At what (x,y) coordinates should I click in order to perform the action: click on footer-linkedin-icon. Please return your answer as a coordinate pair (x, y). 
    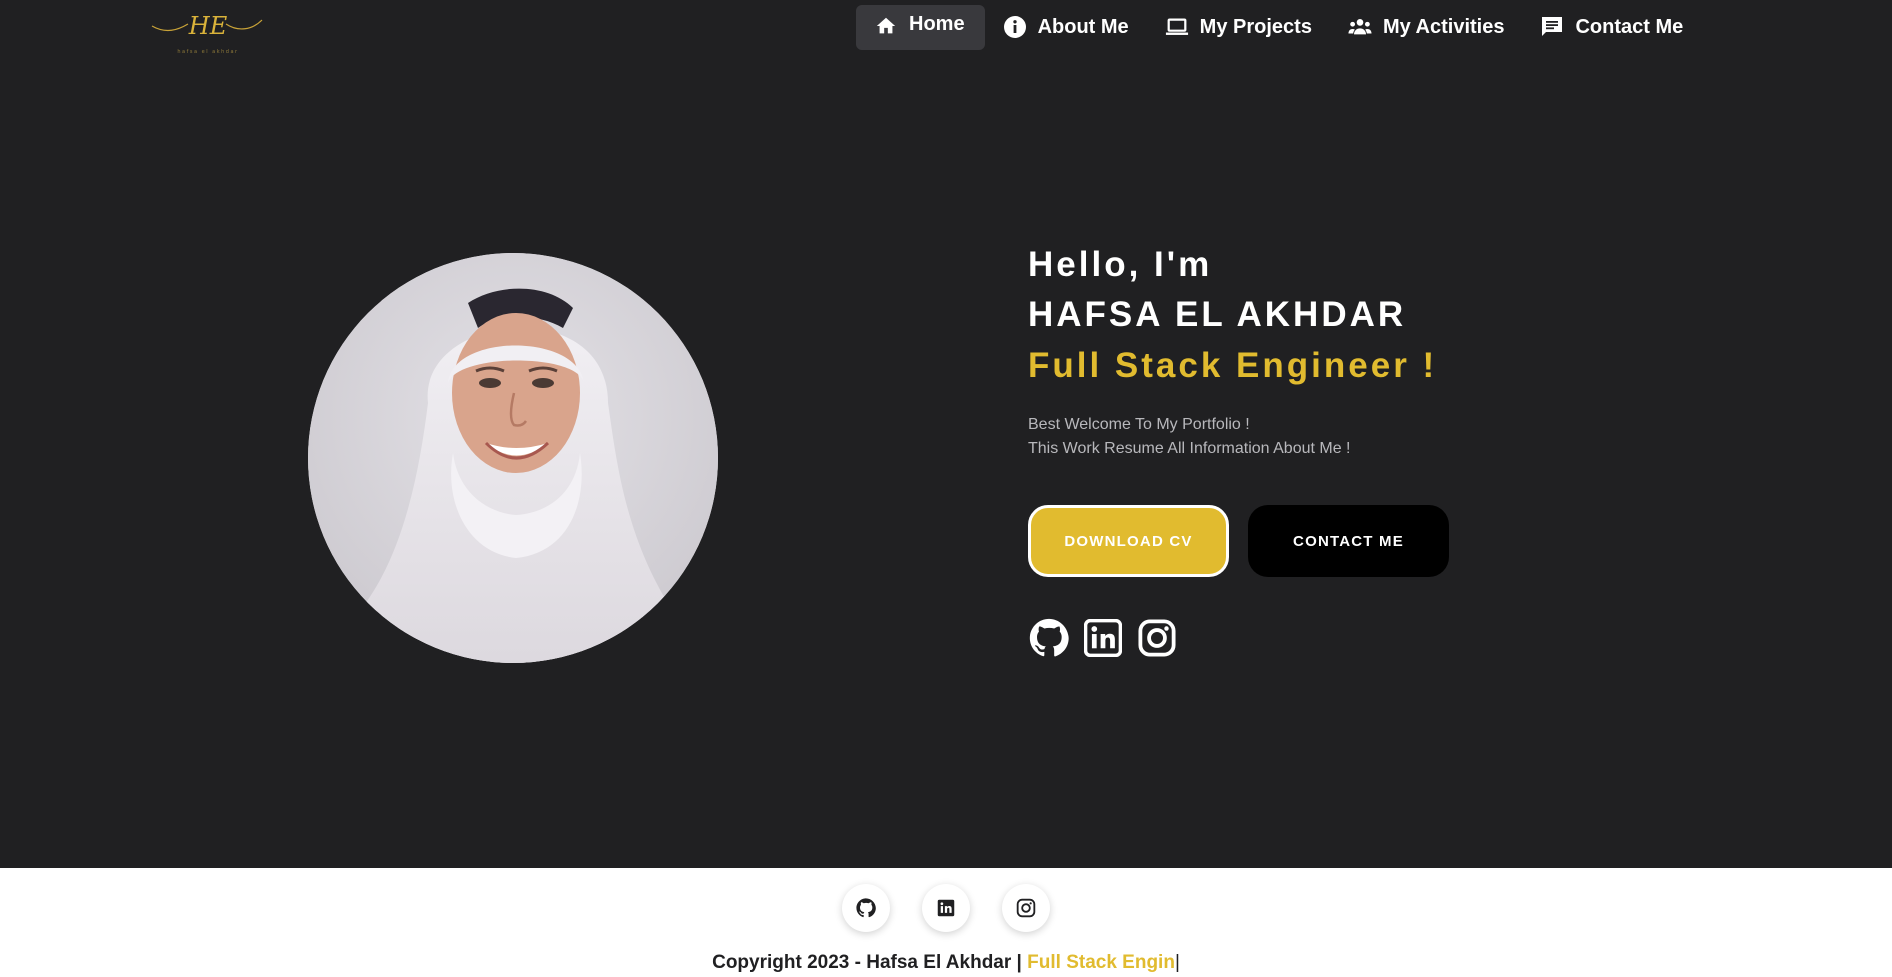
    Looking at the image, I should click on (946, 908).